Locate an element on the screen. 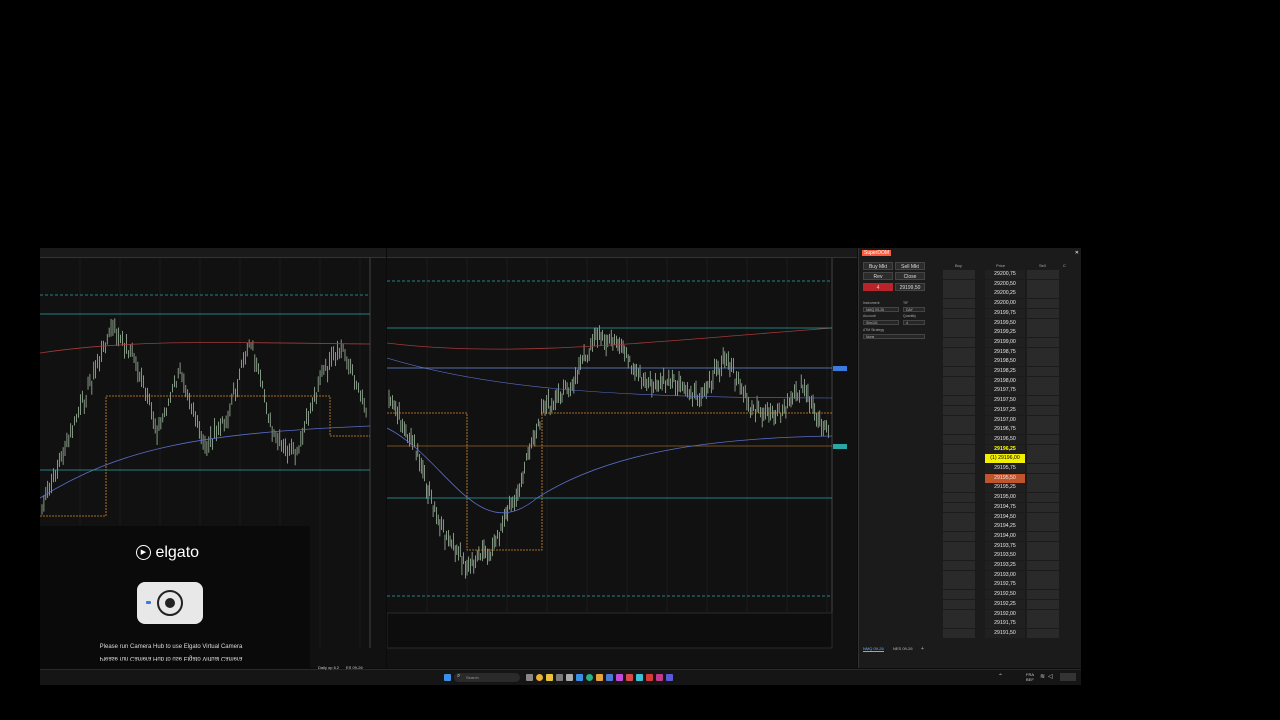 Image resolution: width=1280 pixels, height=720 pixels. chrome-icon is located at coordinates (539, 677).